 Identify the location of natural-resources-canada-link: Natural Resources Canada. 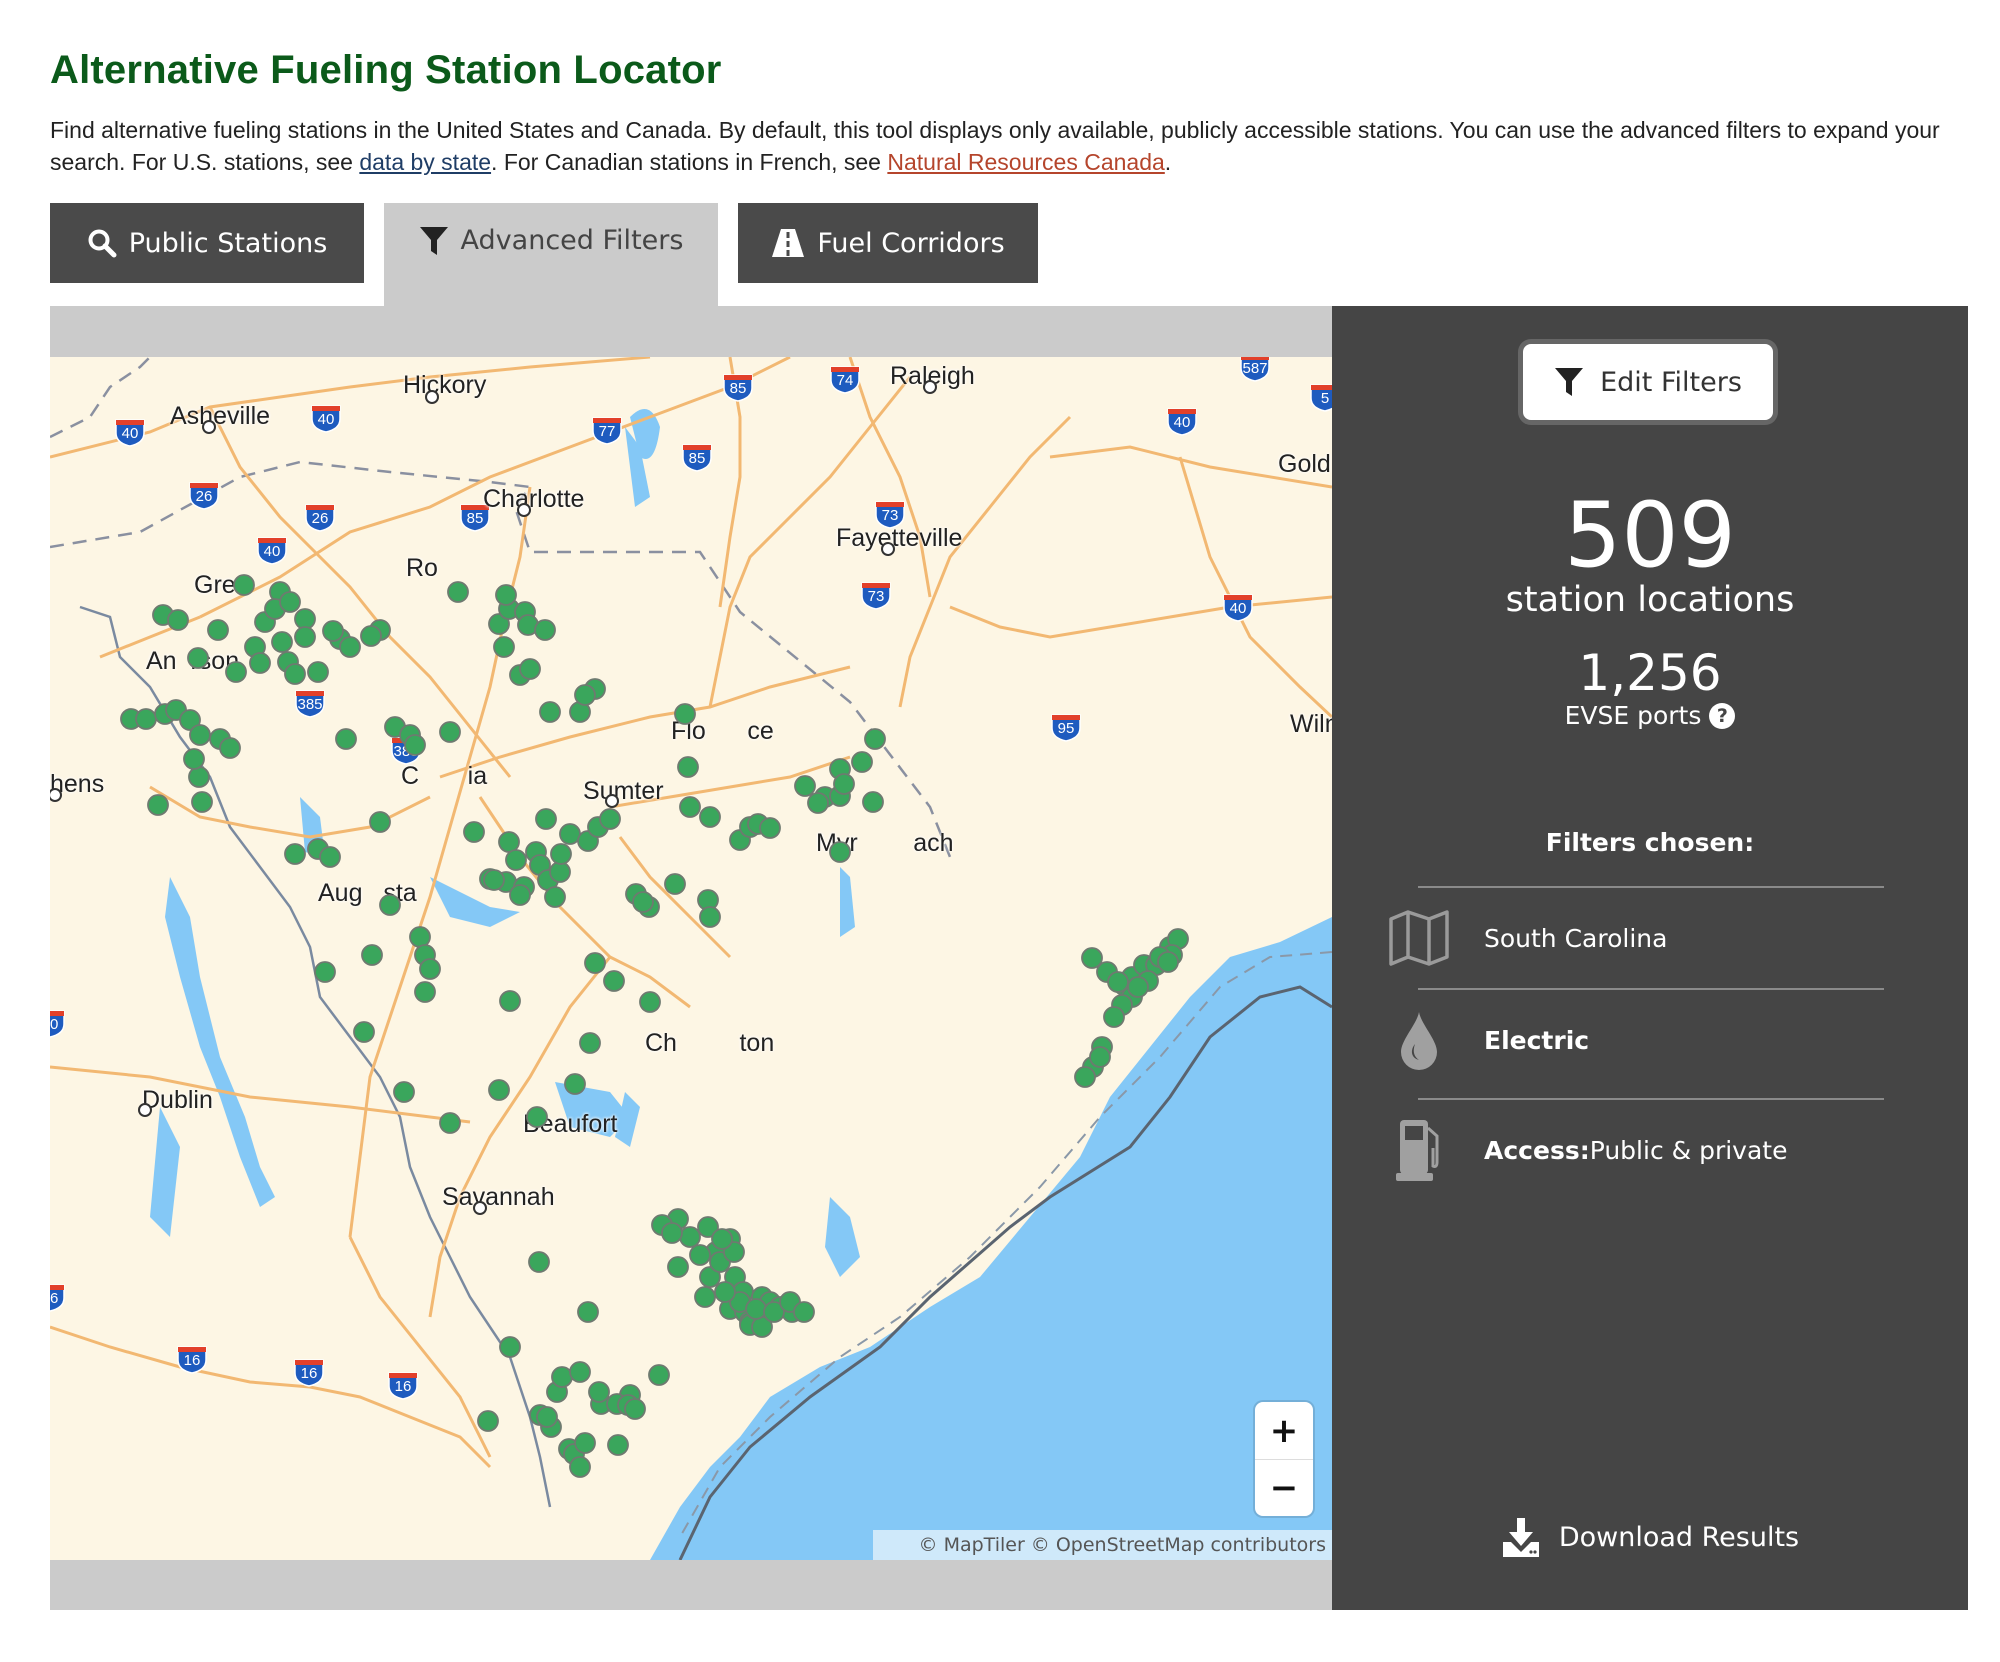
(1025, 162).